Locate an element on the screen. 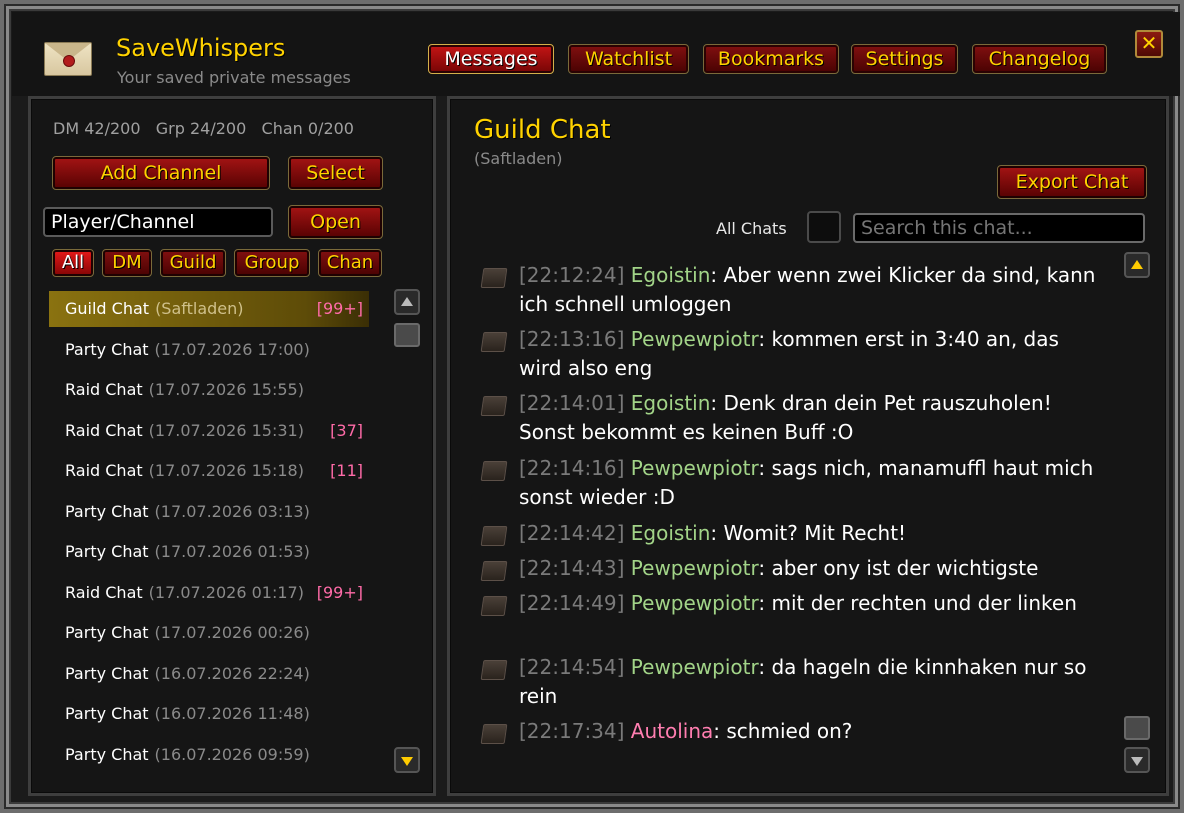 This screenshot has height=813, width=1184. app-title: SaveWhispers is located at coordinates (201, 48).